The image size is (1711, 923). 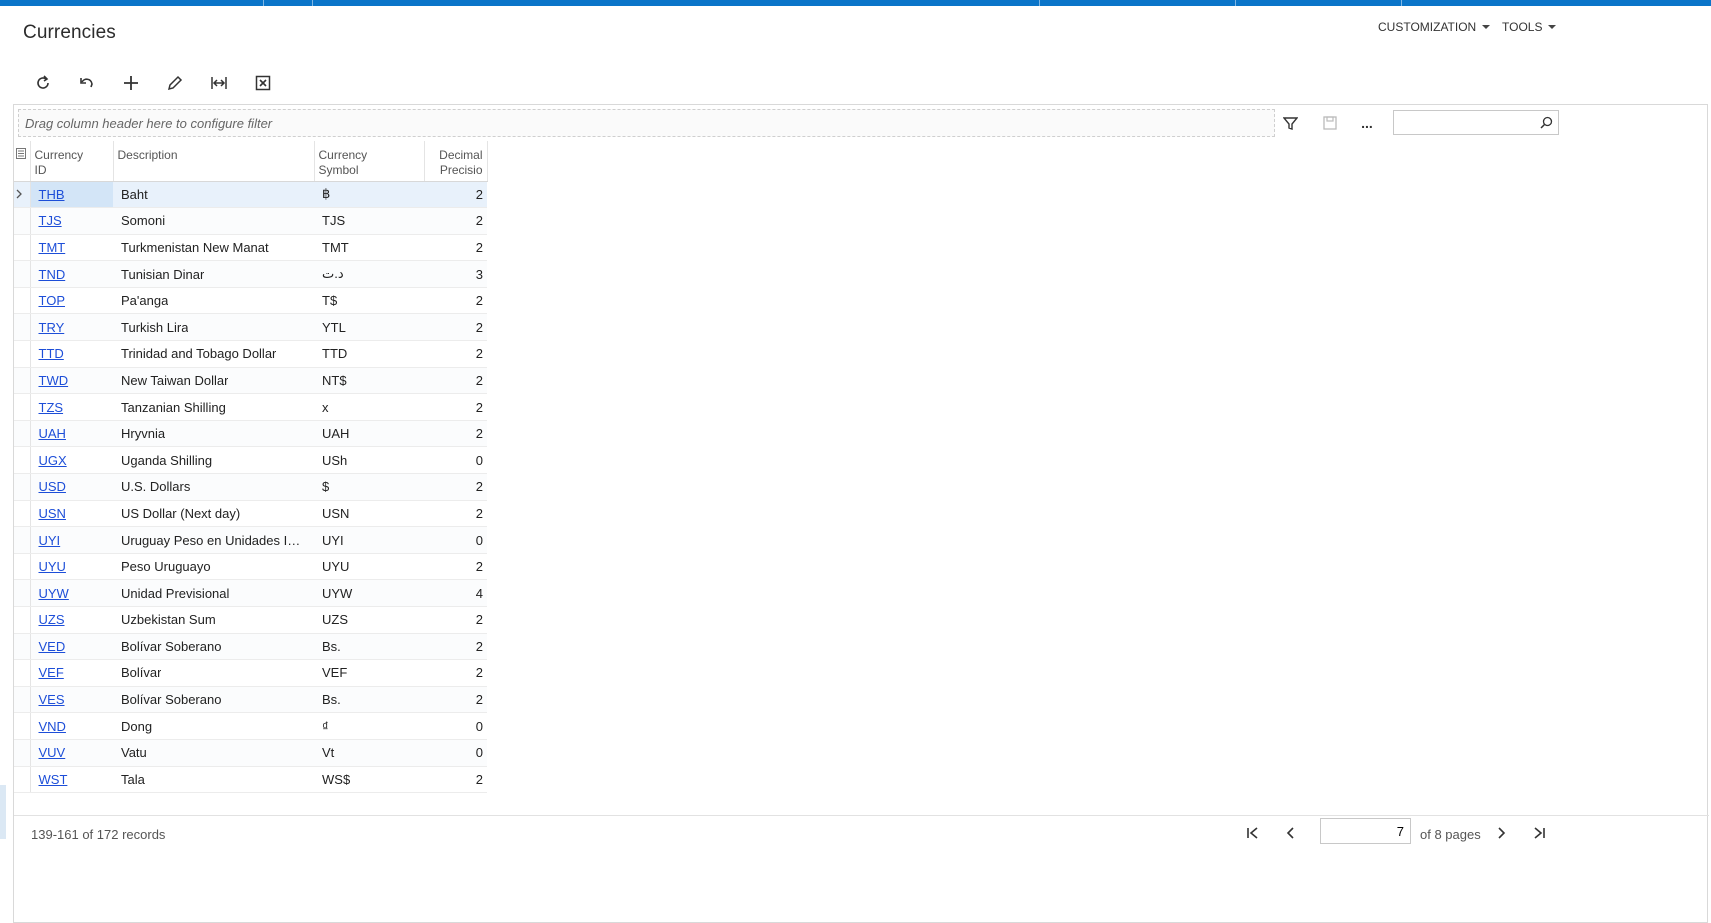 What do you see at coordinates (455, 274) in the screenshot?
I see `precision-cell: 3` at bounding box center [455, 274].